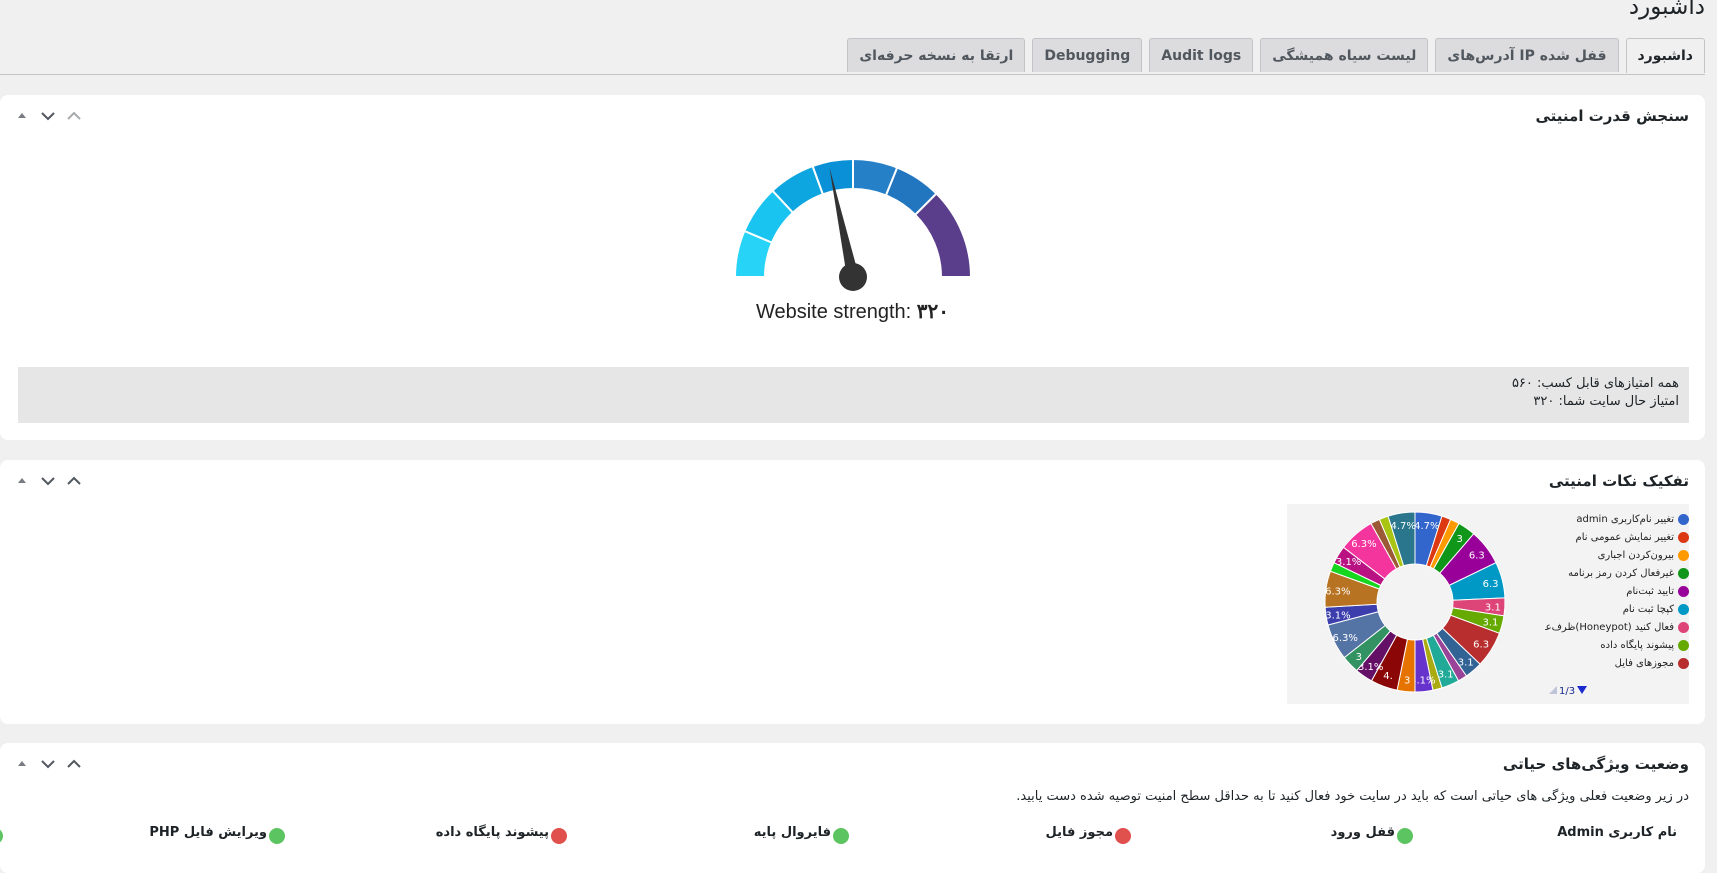 This screenshot has height=873, width=1717. I want to click on tab-0: داشبورد, so click(1665, 55).